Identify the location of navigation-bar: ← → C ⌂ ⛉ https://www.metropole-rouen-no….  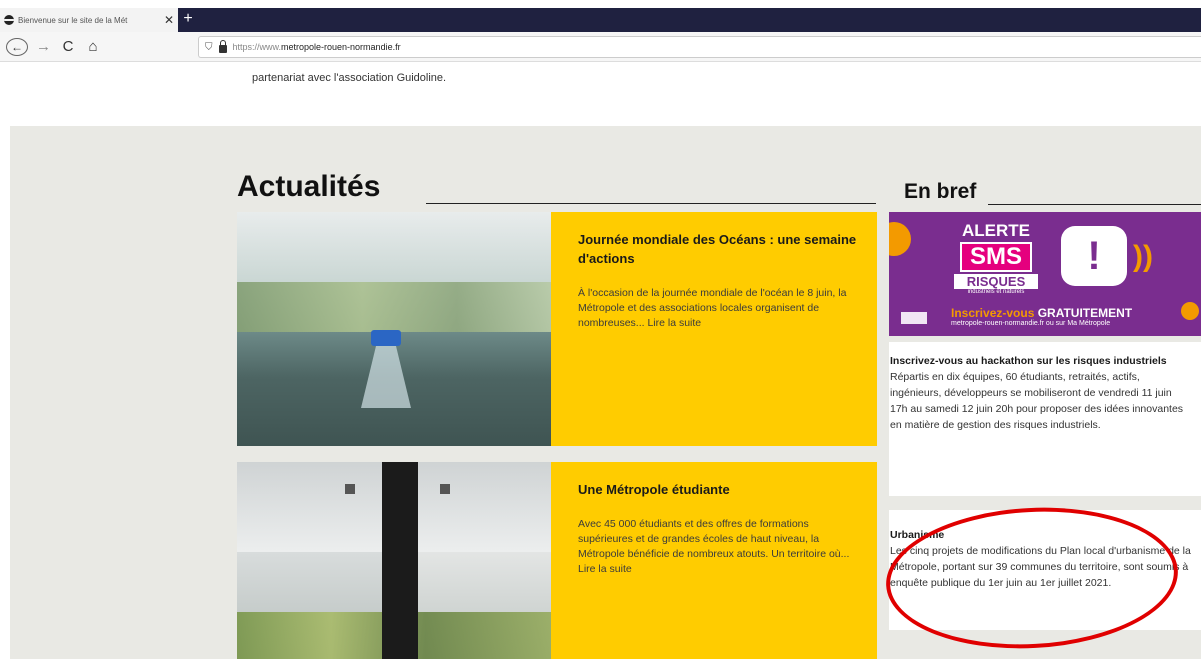
(600, 47).